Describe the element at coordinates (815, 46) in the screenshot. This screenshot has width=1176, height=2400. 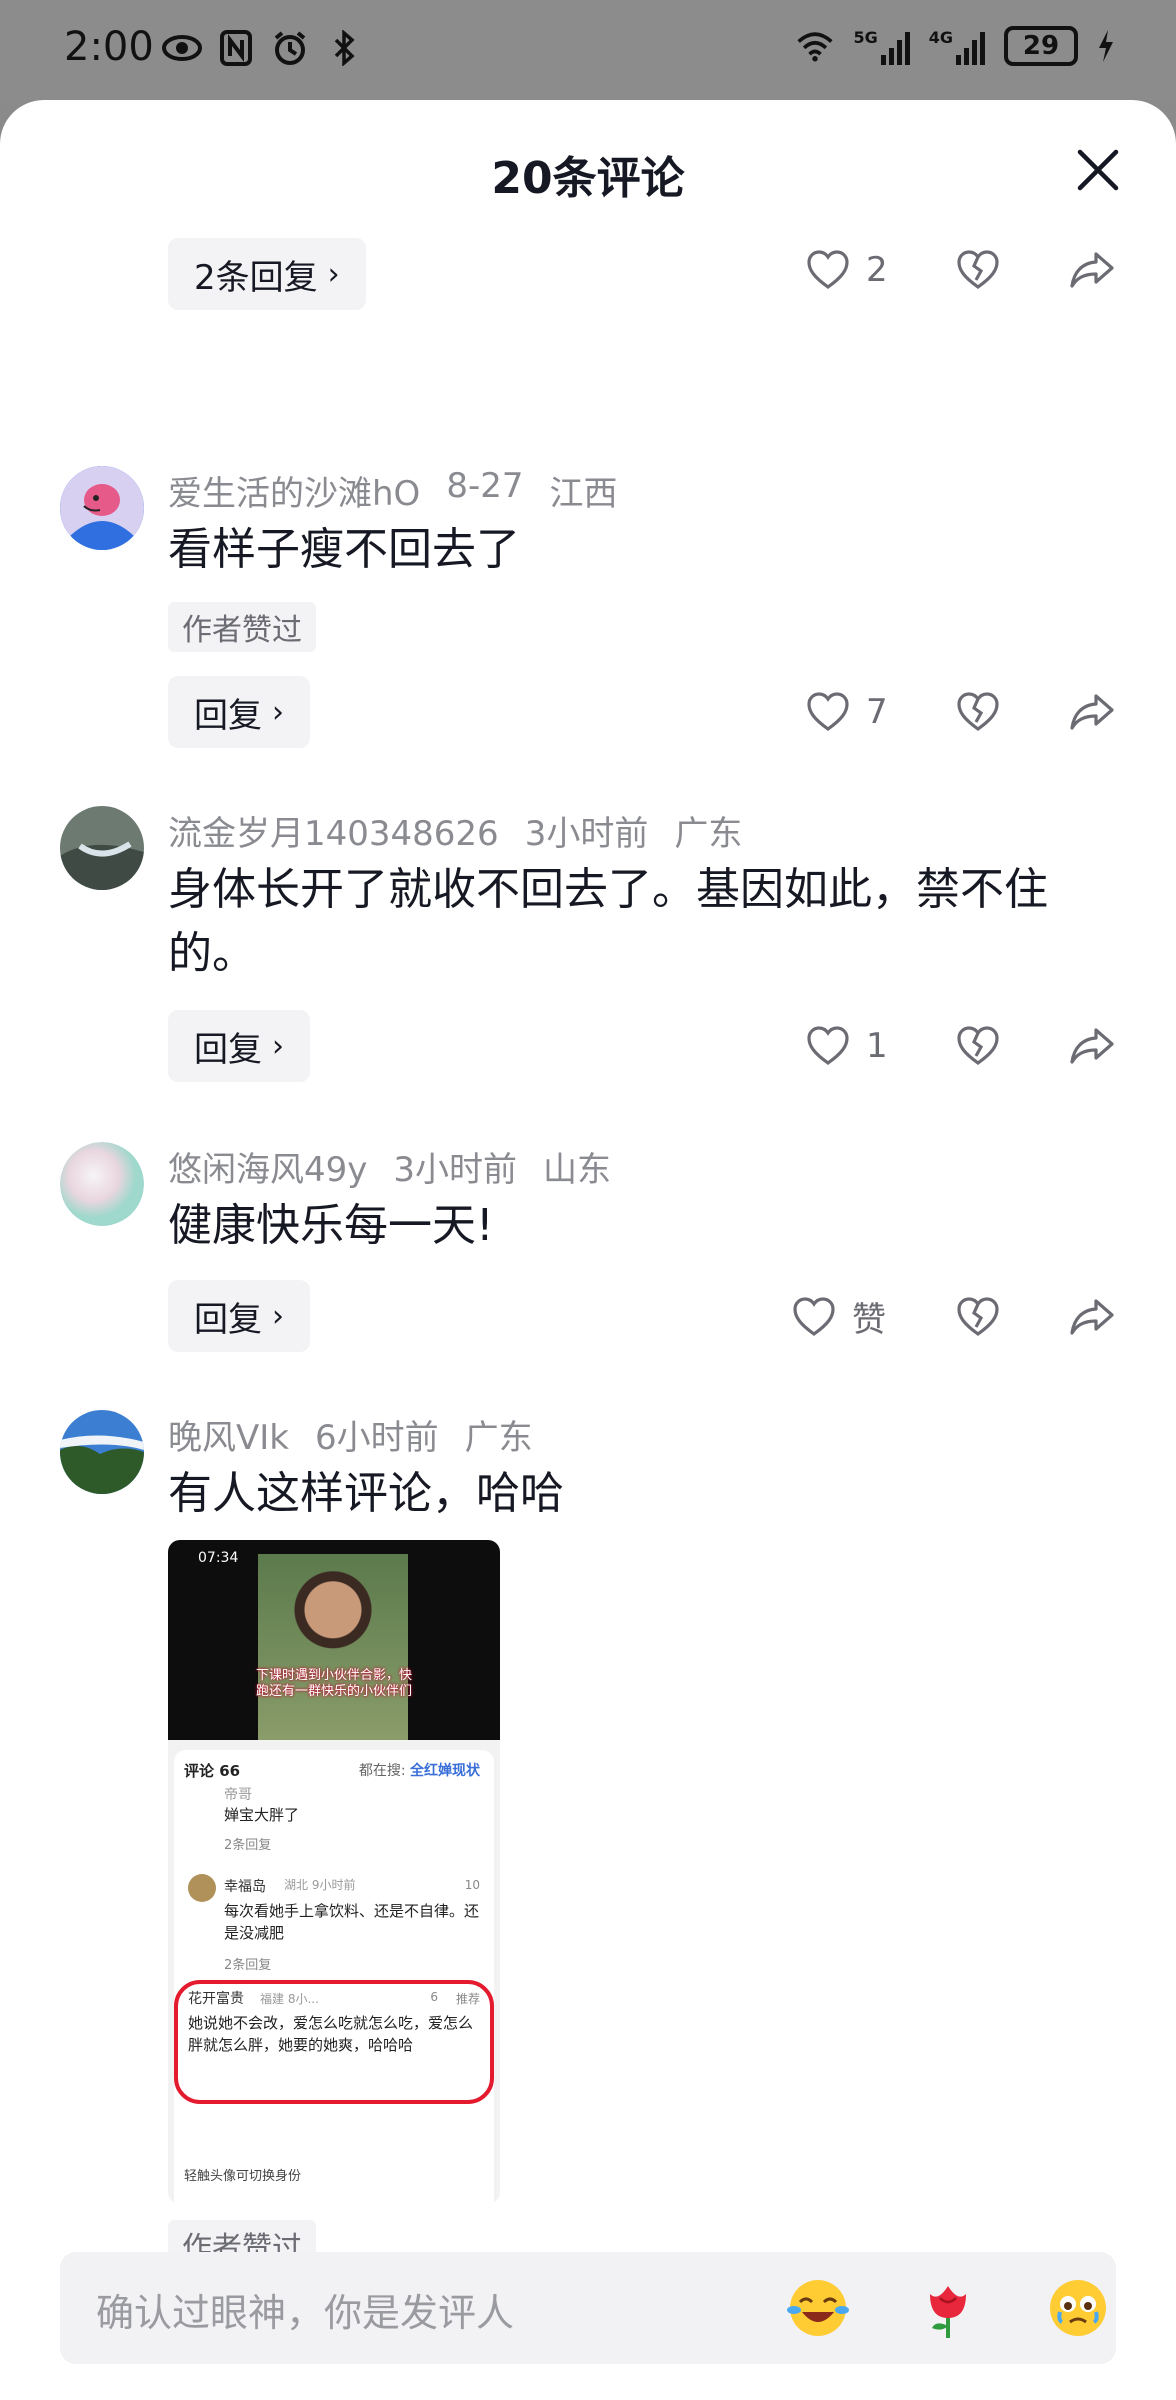
I see `wifi-icon` at that location.